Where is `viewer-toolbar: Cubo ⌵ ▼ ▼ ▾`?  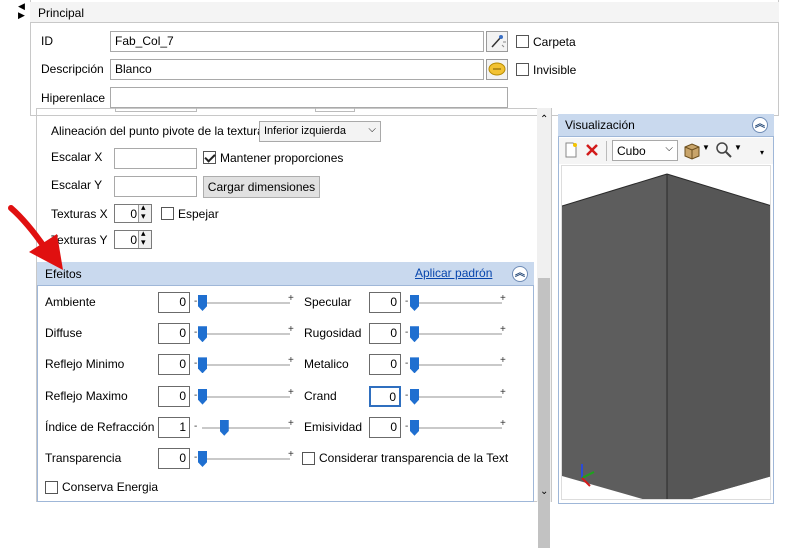
viewer-toolbar: Cubo ⌵ ▼ ▼ ▾ is located at coordinates (666, 151).